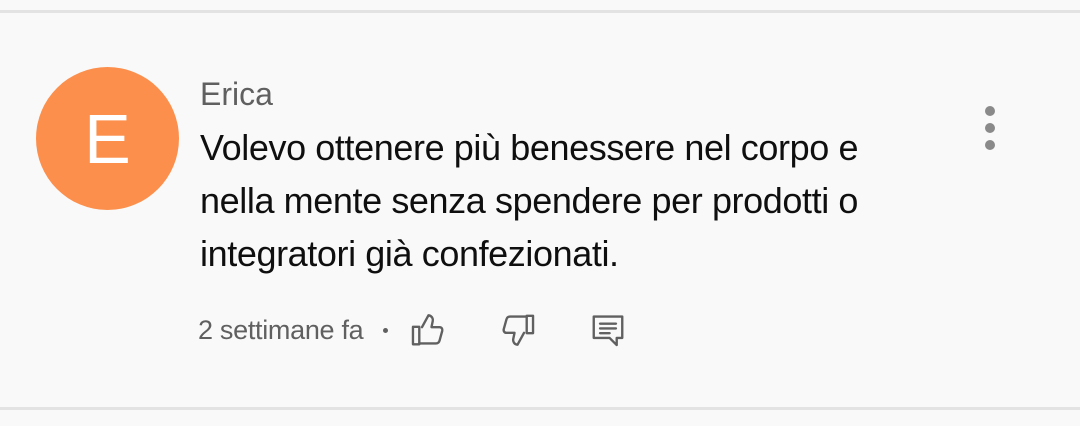 Image resolution: width=1080 pixels, height=426 pixels. What do you see at coordinates (540, 408) in the screenshot?
I see `bottom-divider` at bounding box center [540, 408].